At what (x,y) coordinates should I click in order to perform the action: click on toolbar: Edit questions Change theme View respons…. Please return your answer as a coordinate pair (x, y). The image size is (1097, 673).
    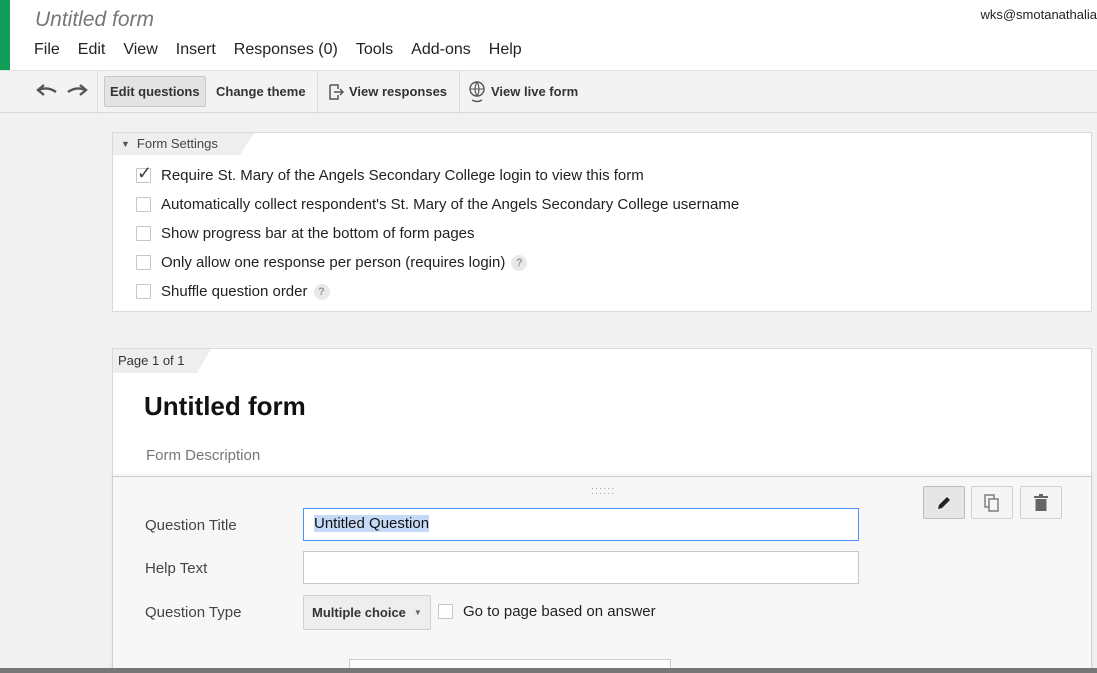
    Looking at the image, I should click on (548, 92).